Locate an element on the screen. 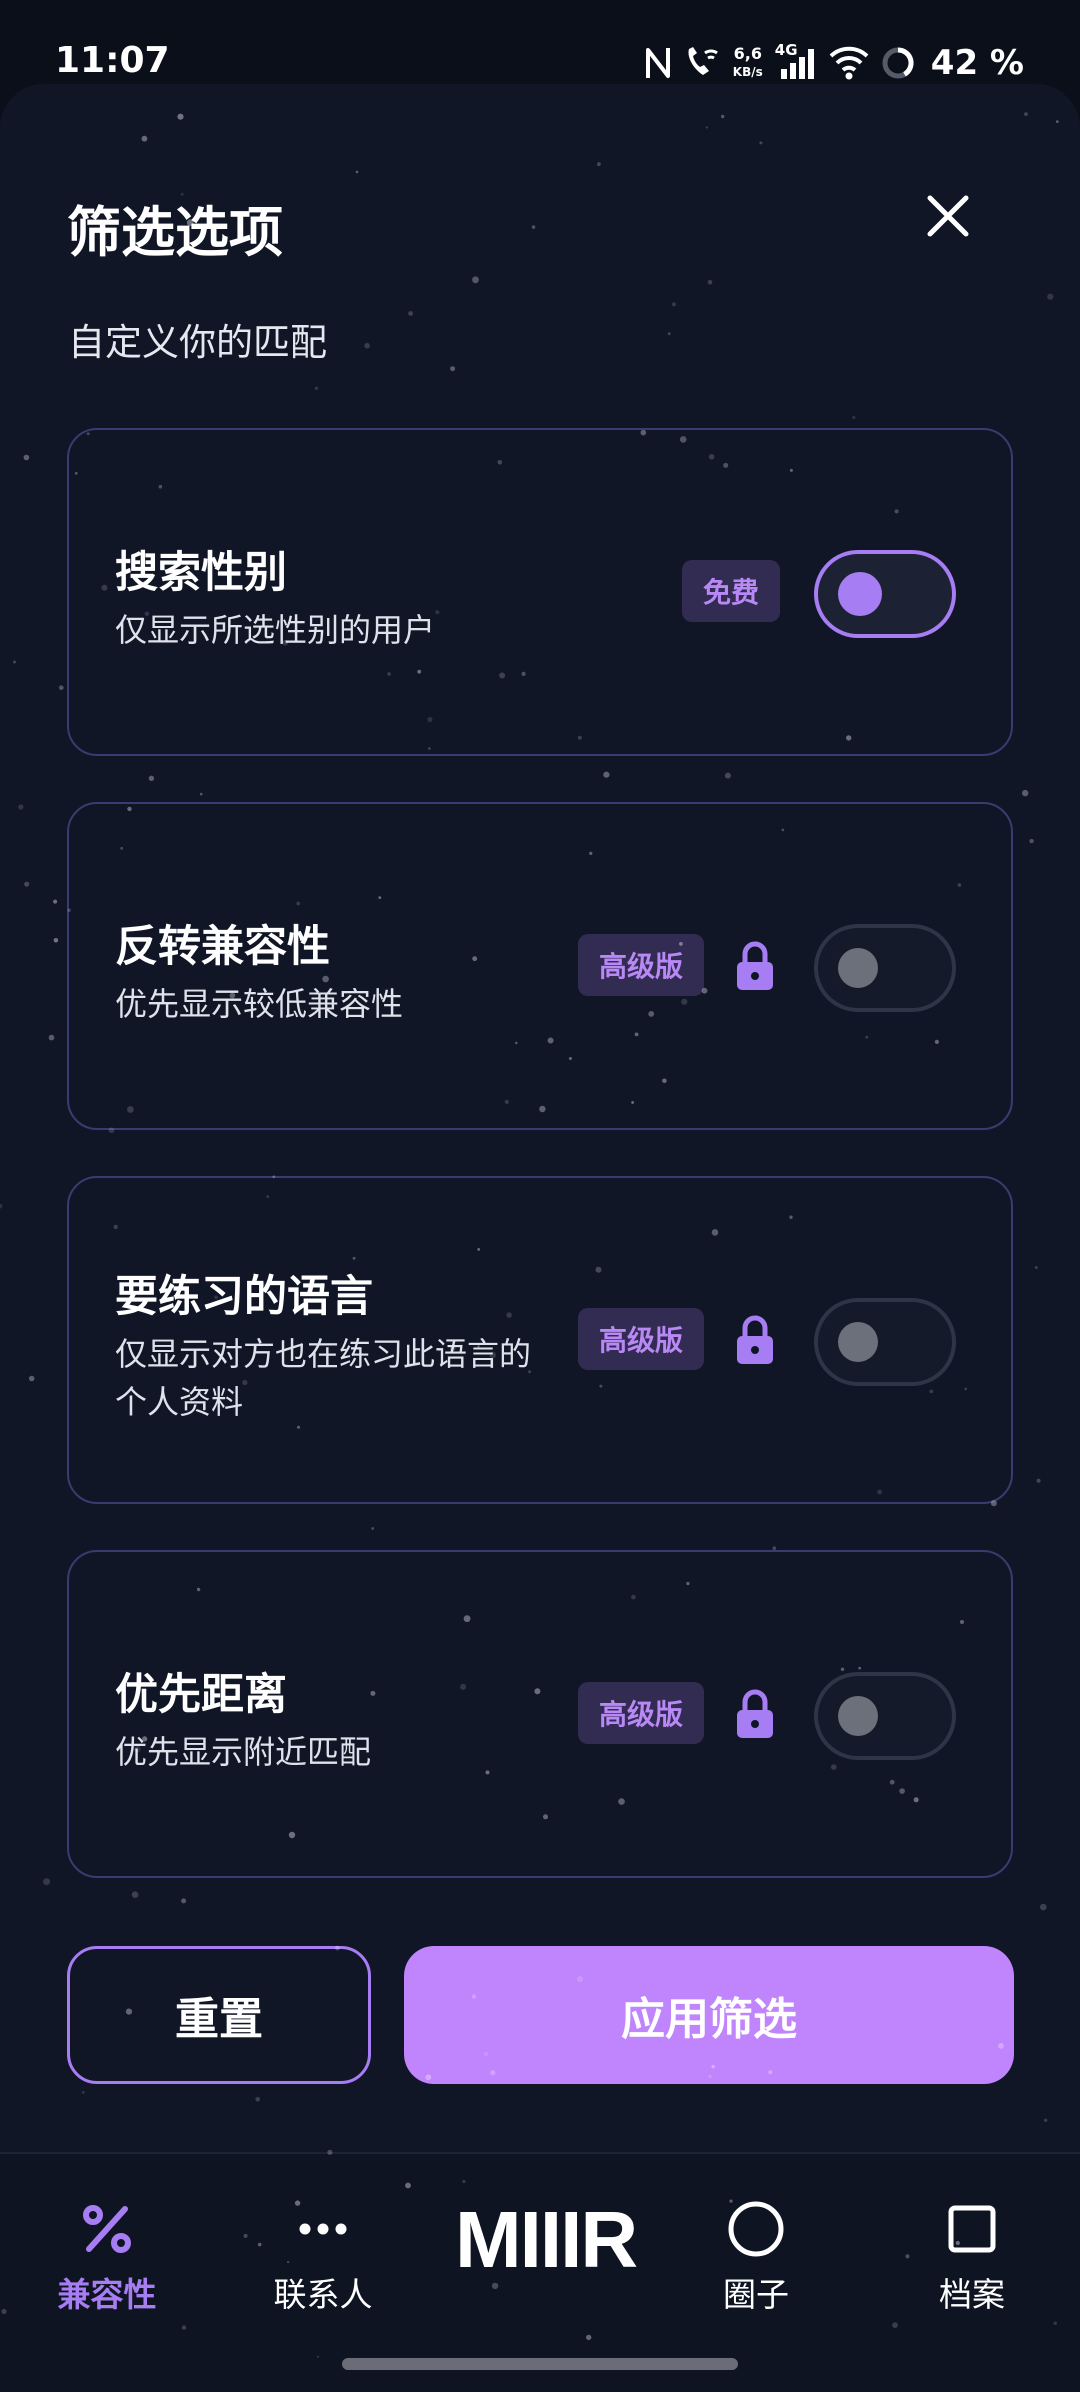 The height and width of the screenshot is (2392, 1080). language-toggle is located at coordinates (885, 1342).